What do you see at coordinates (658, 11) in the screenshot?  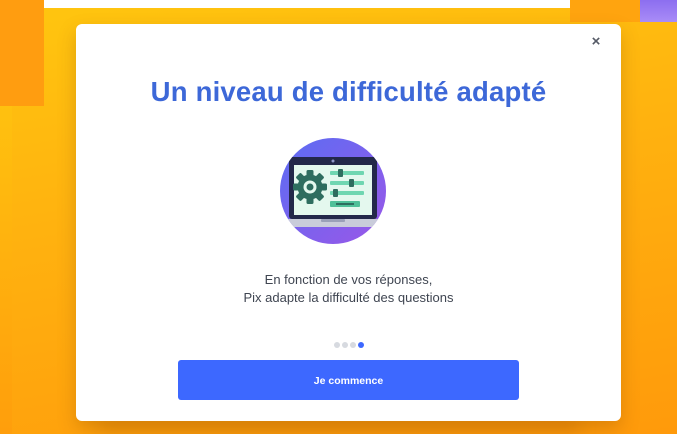 I see `background-purple-corner` at bounding box center [658, 11].